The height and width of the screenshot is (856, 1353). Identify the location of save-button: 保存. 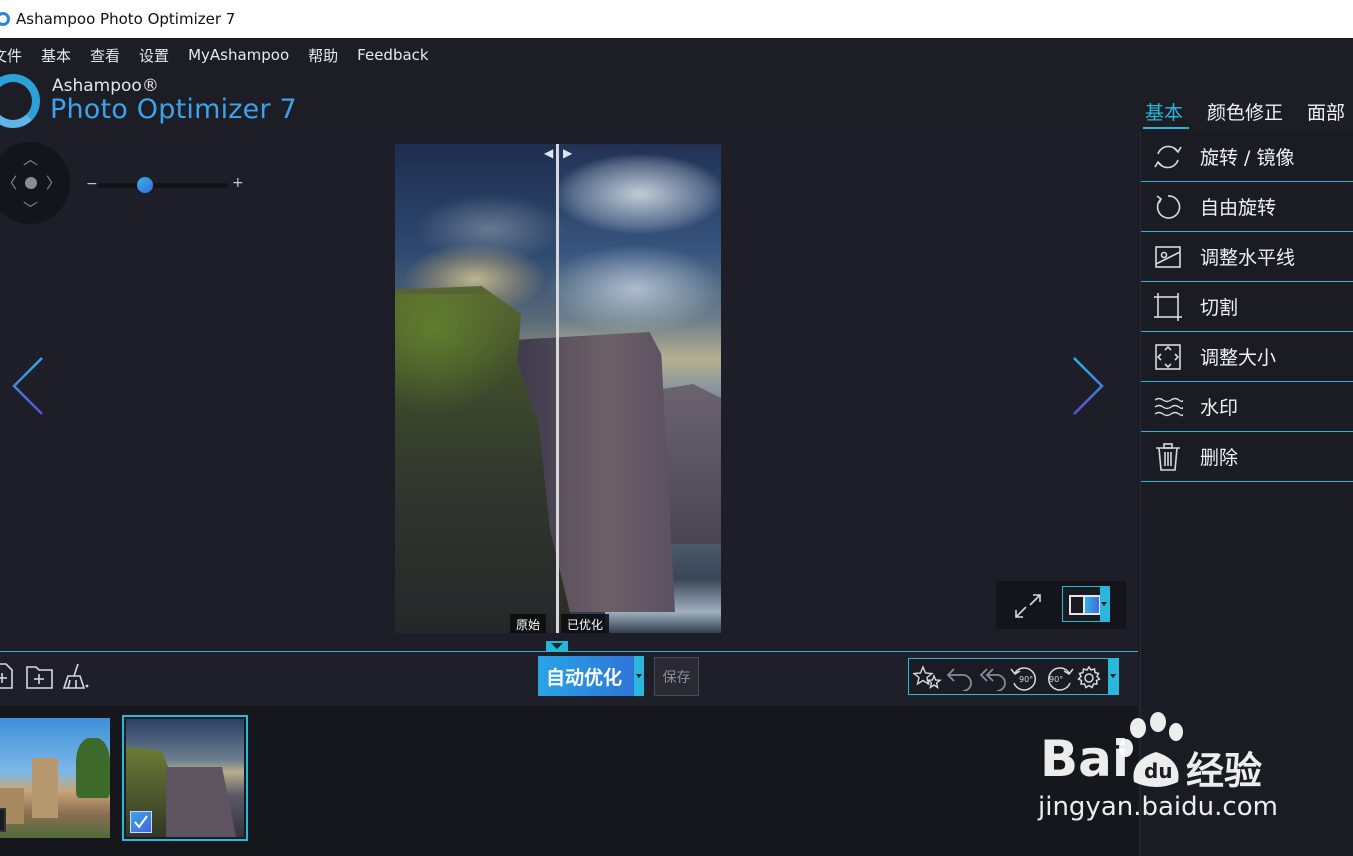
(676, 676).